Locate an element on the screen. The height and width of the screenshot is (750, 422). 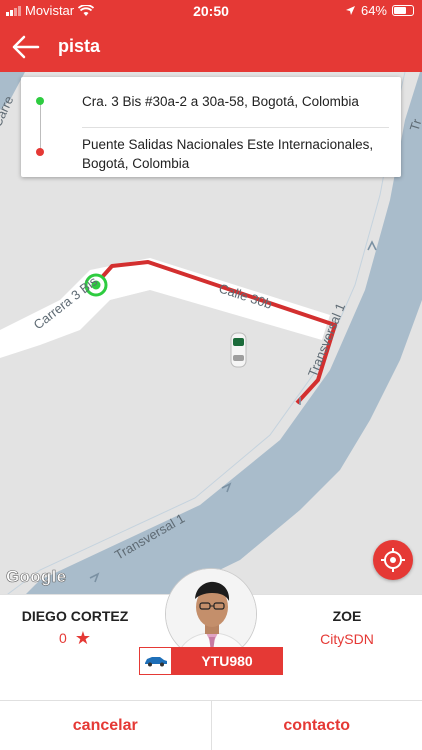
status-right: 64% is located at coordinates (379, 10).